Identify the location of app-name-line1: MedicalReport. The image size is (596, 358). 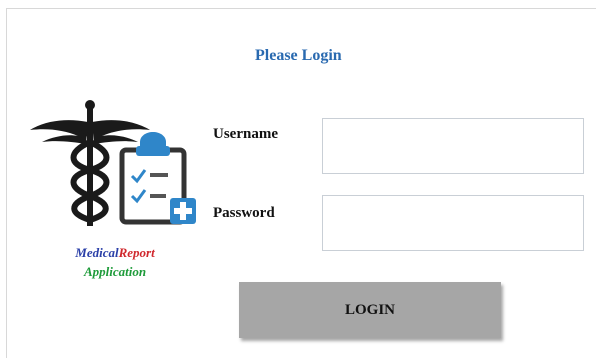
(115, 253).